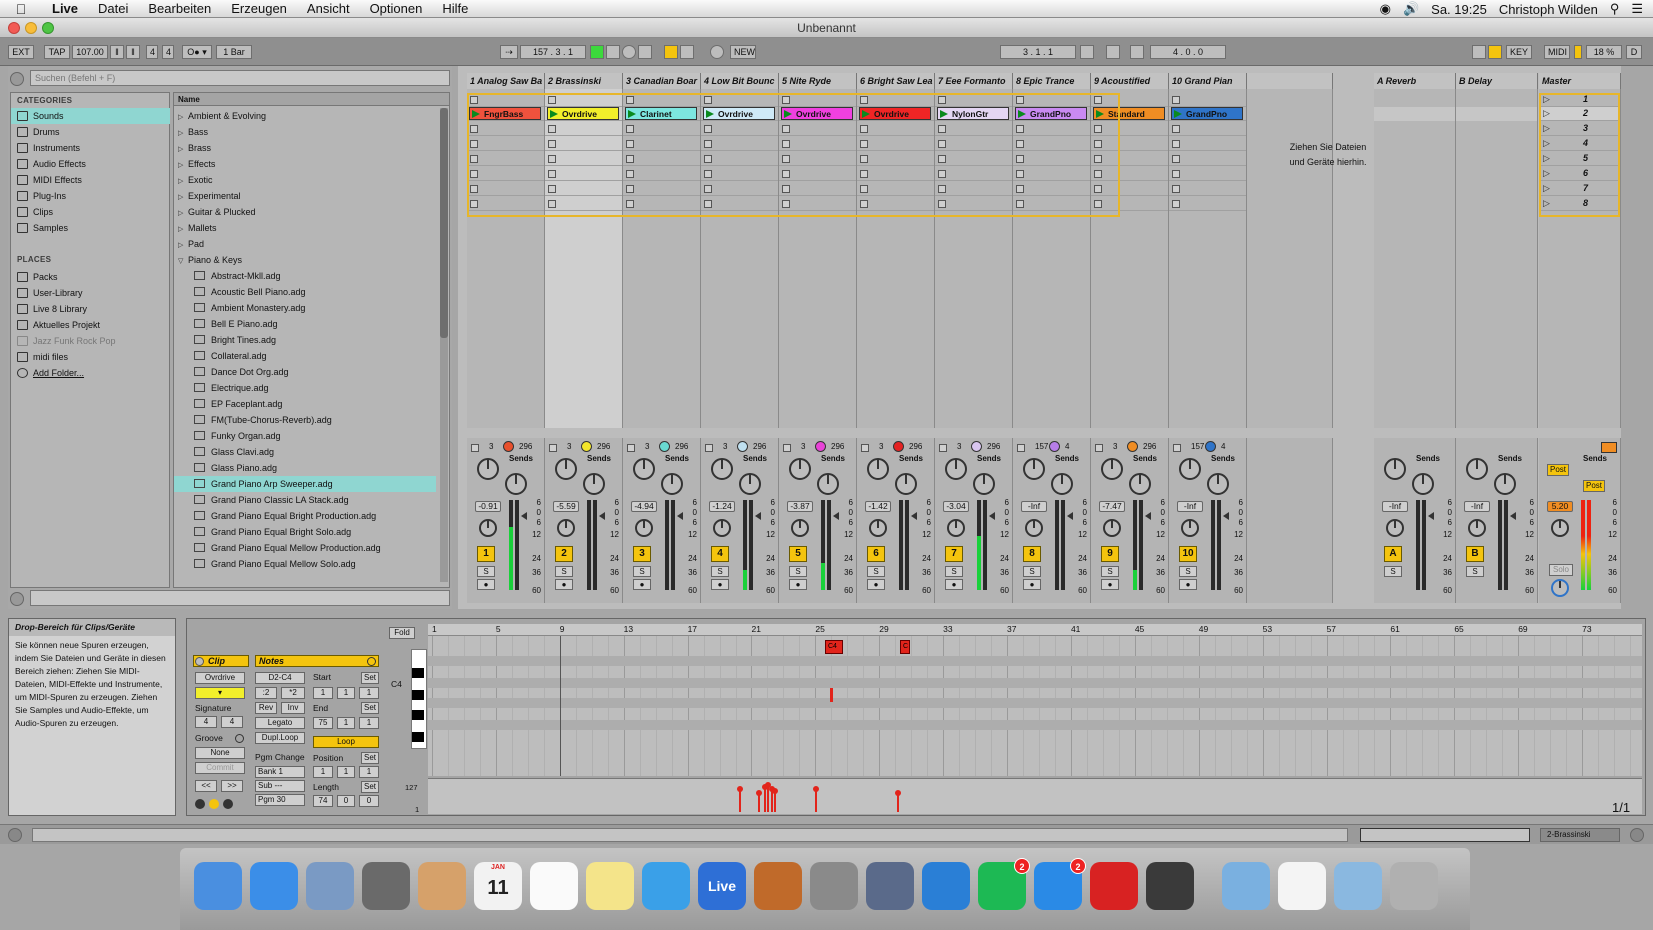 Image resolution: width=1653 pixels, height=930 pixels. What do you see at coordinates (240, 598) in the screenshot?
I see `preview-bar` at bounding box center [240, 598].